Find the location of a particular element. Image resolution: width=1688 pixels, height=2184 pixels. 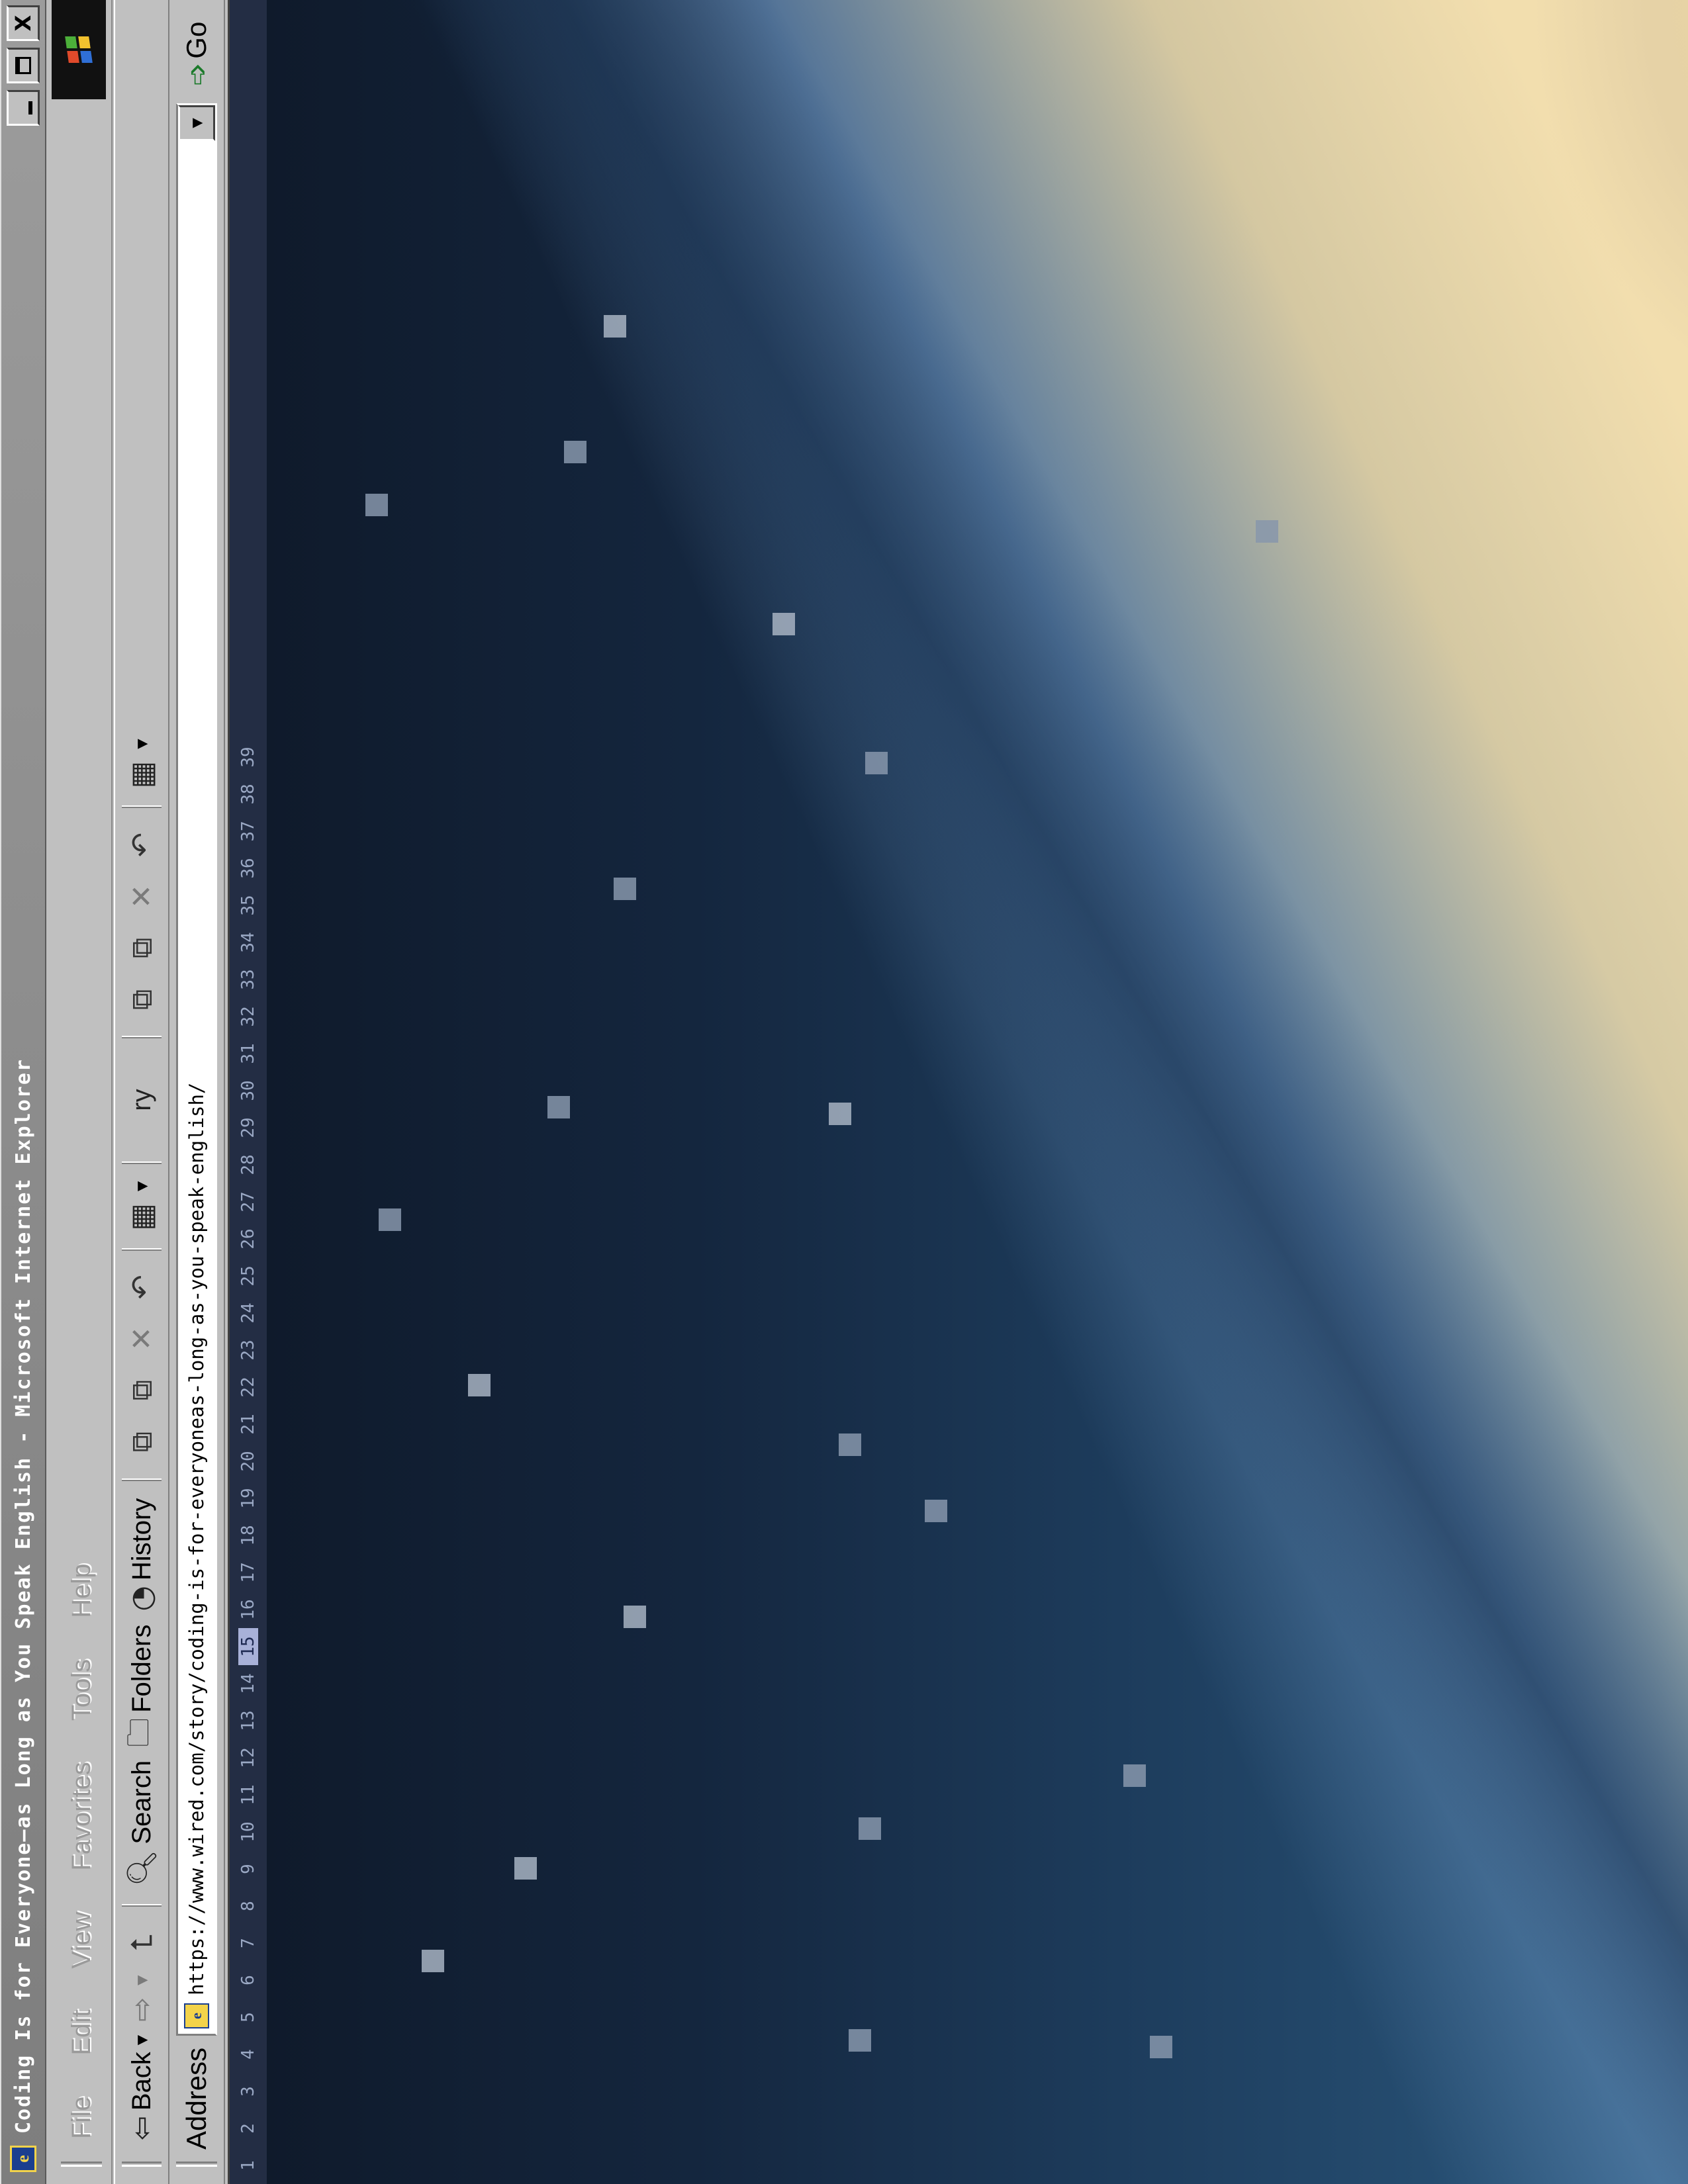

history-button: ◔ History is located at coordinates (141, 1555).